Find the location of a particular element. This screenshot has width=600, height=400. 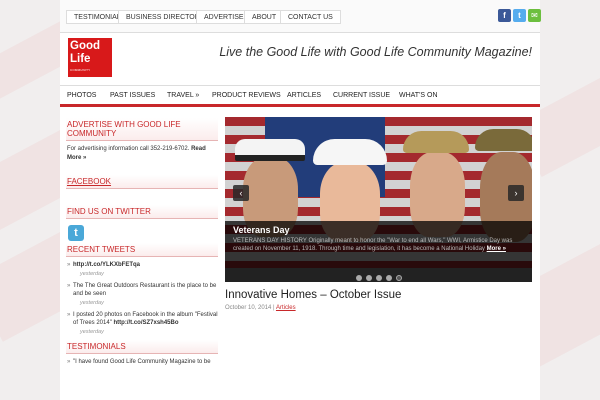

twitter-icon: t is located at coordinates (519, 15).